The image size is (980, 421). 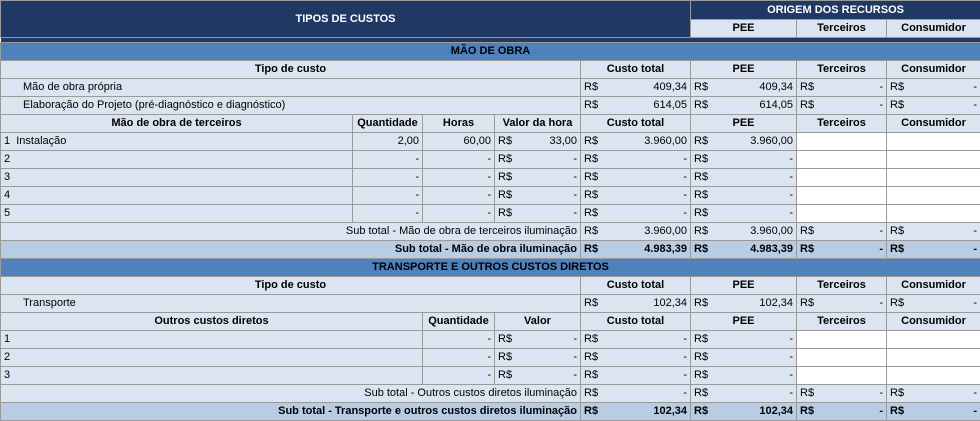 What do you see at coordinates (490, 339) in the screenshot?
I see `table-row: 1 - R$ - R$ - R$ -` at bounding box center [490, 339].